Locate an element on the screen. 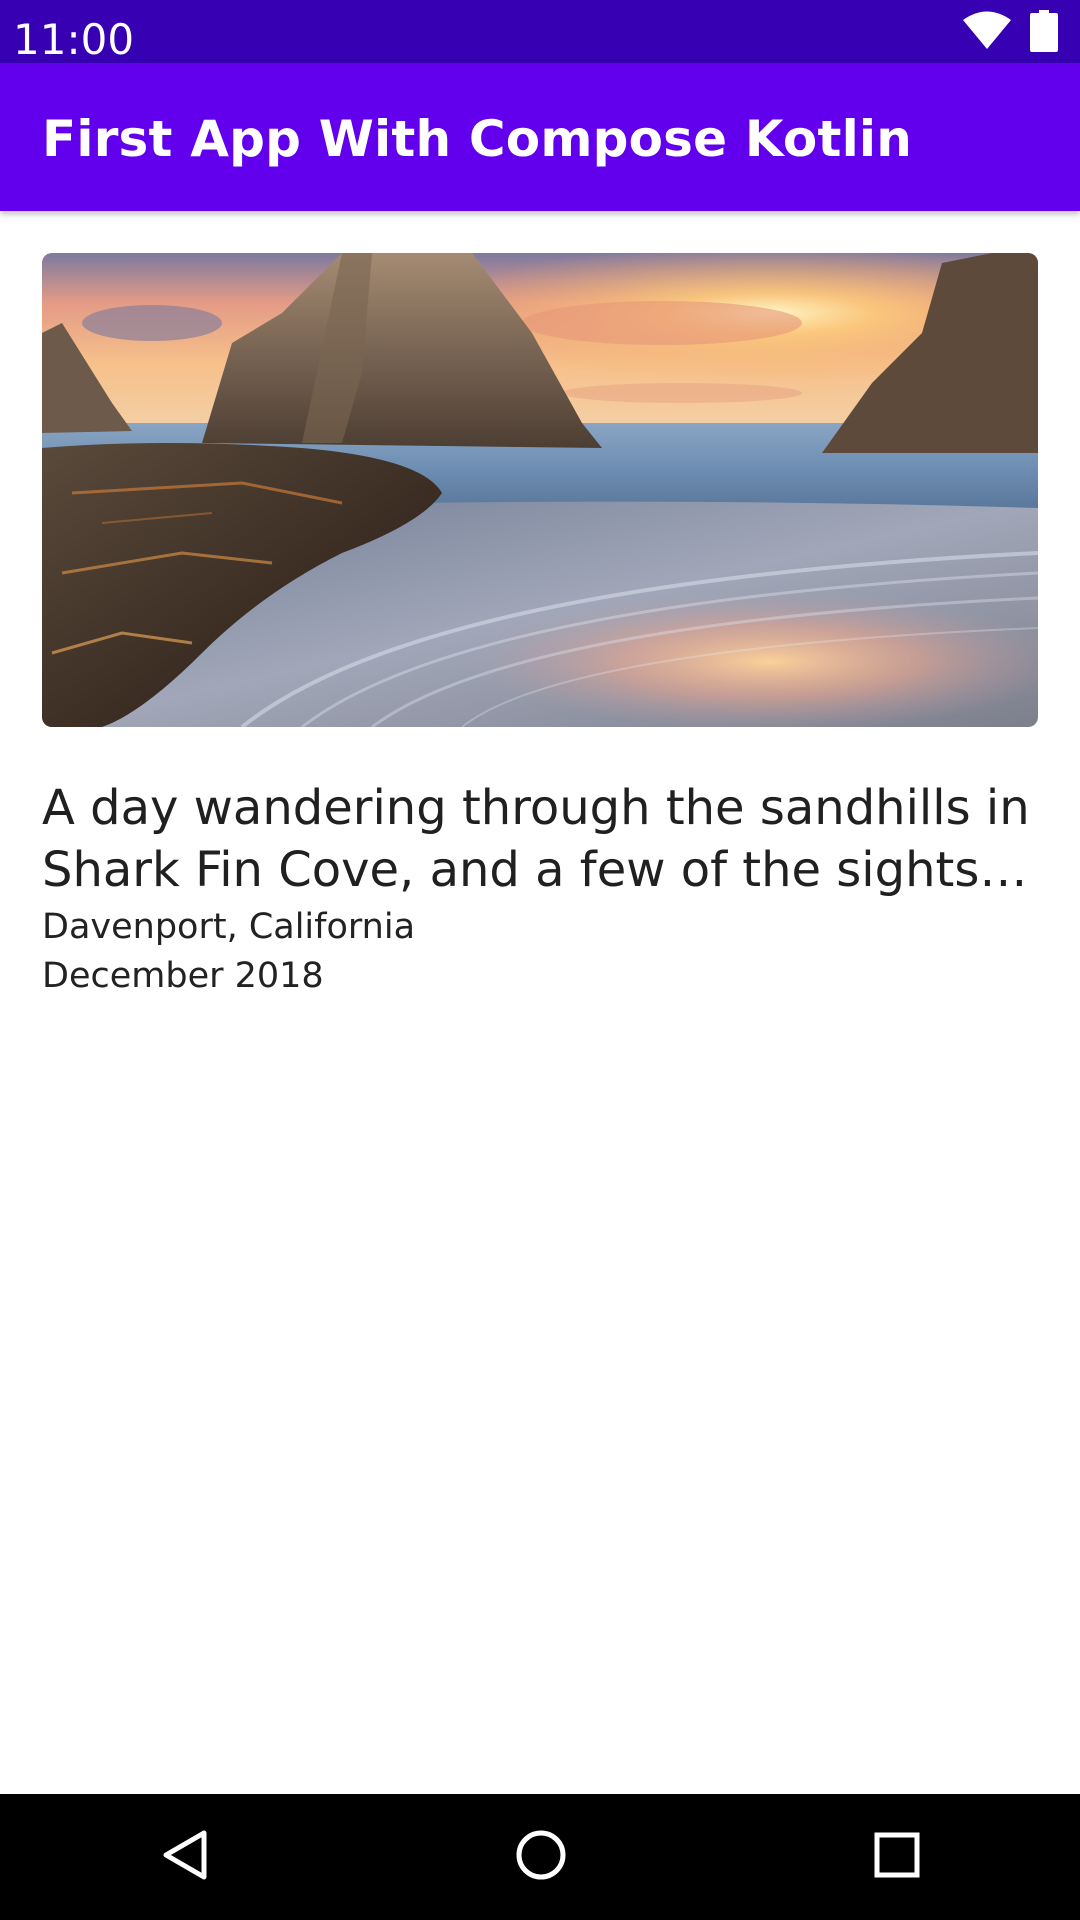 This screenshot has width=1080, height=1920. home-icon is located at coordinates (541, 1857).